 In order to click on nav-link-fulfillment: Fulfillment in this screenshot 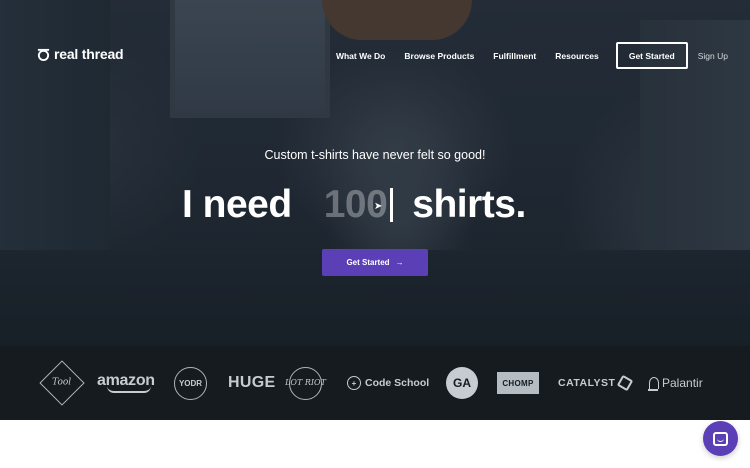, I will do `click(514, 56)`.